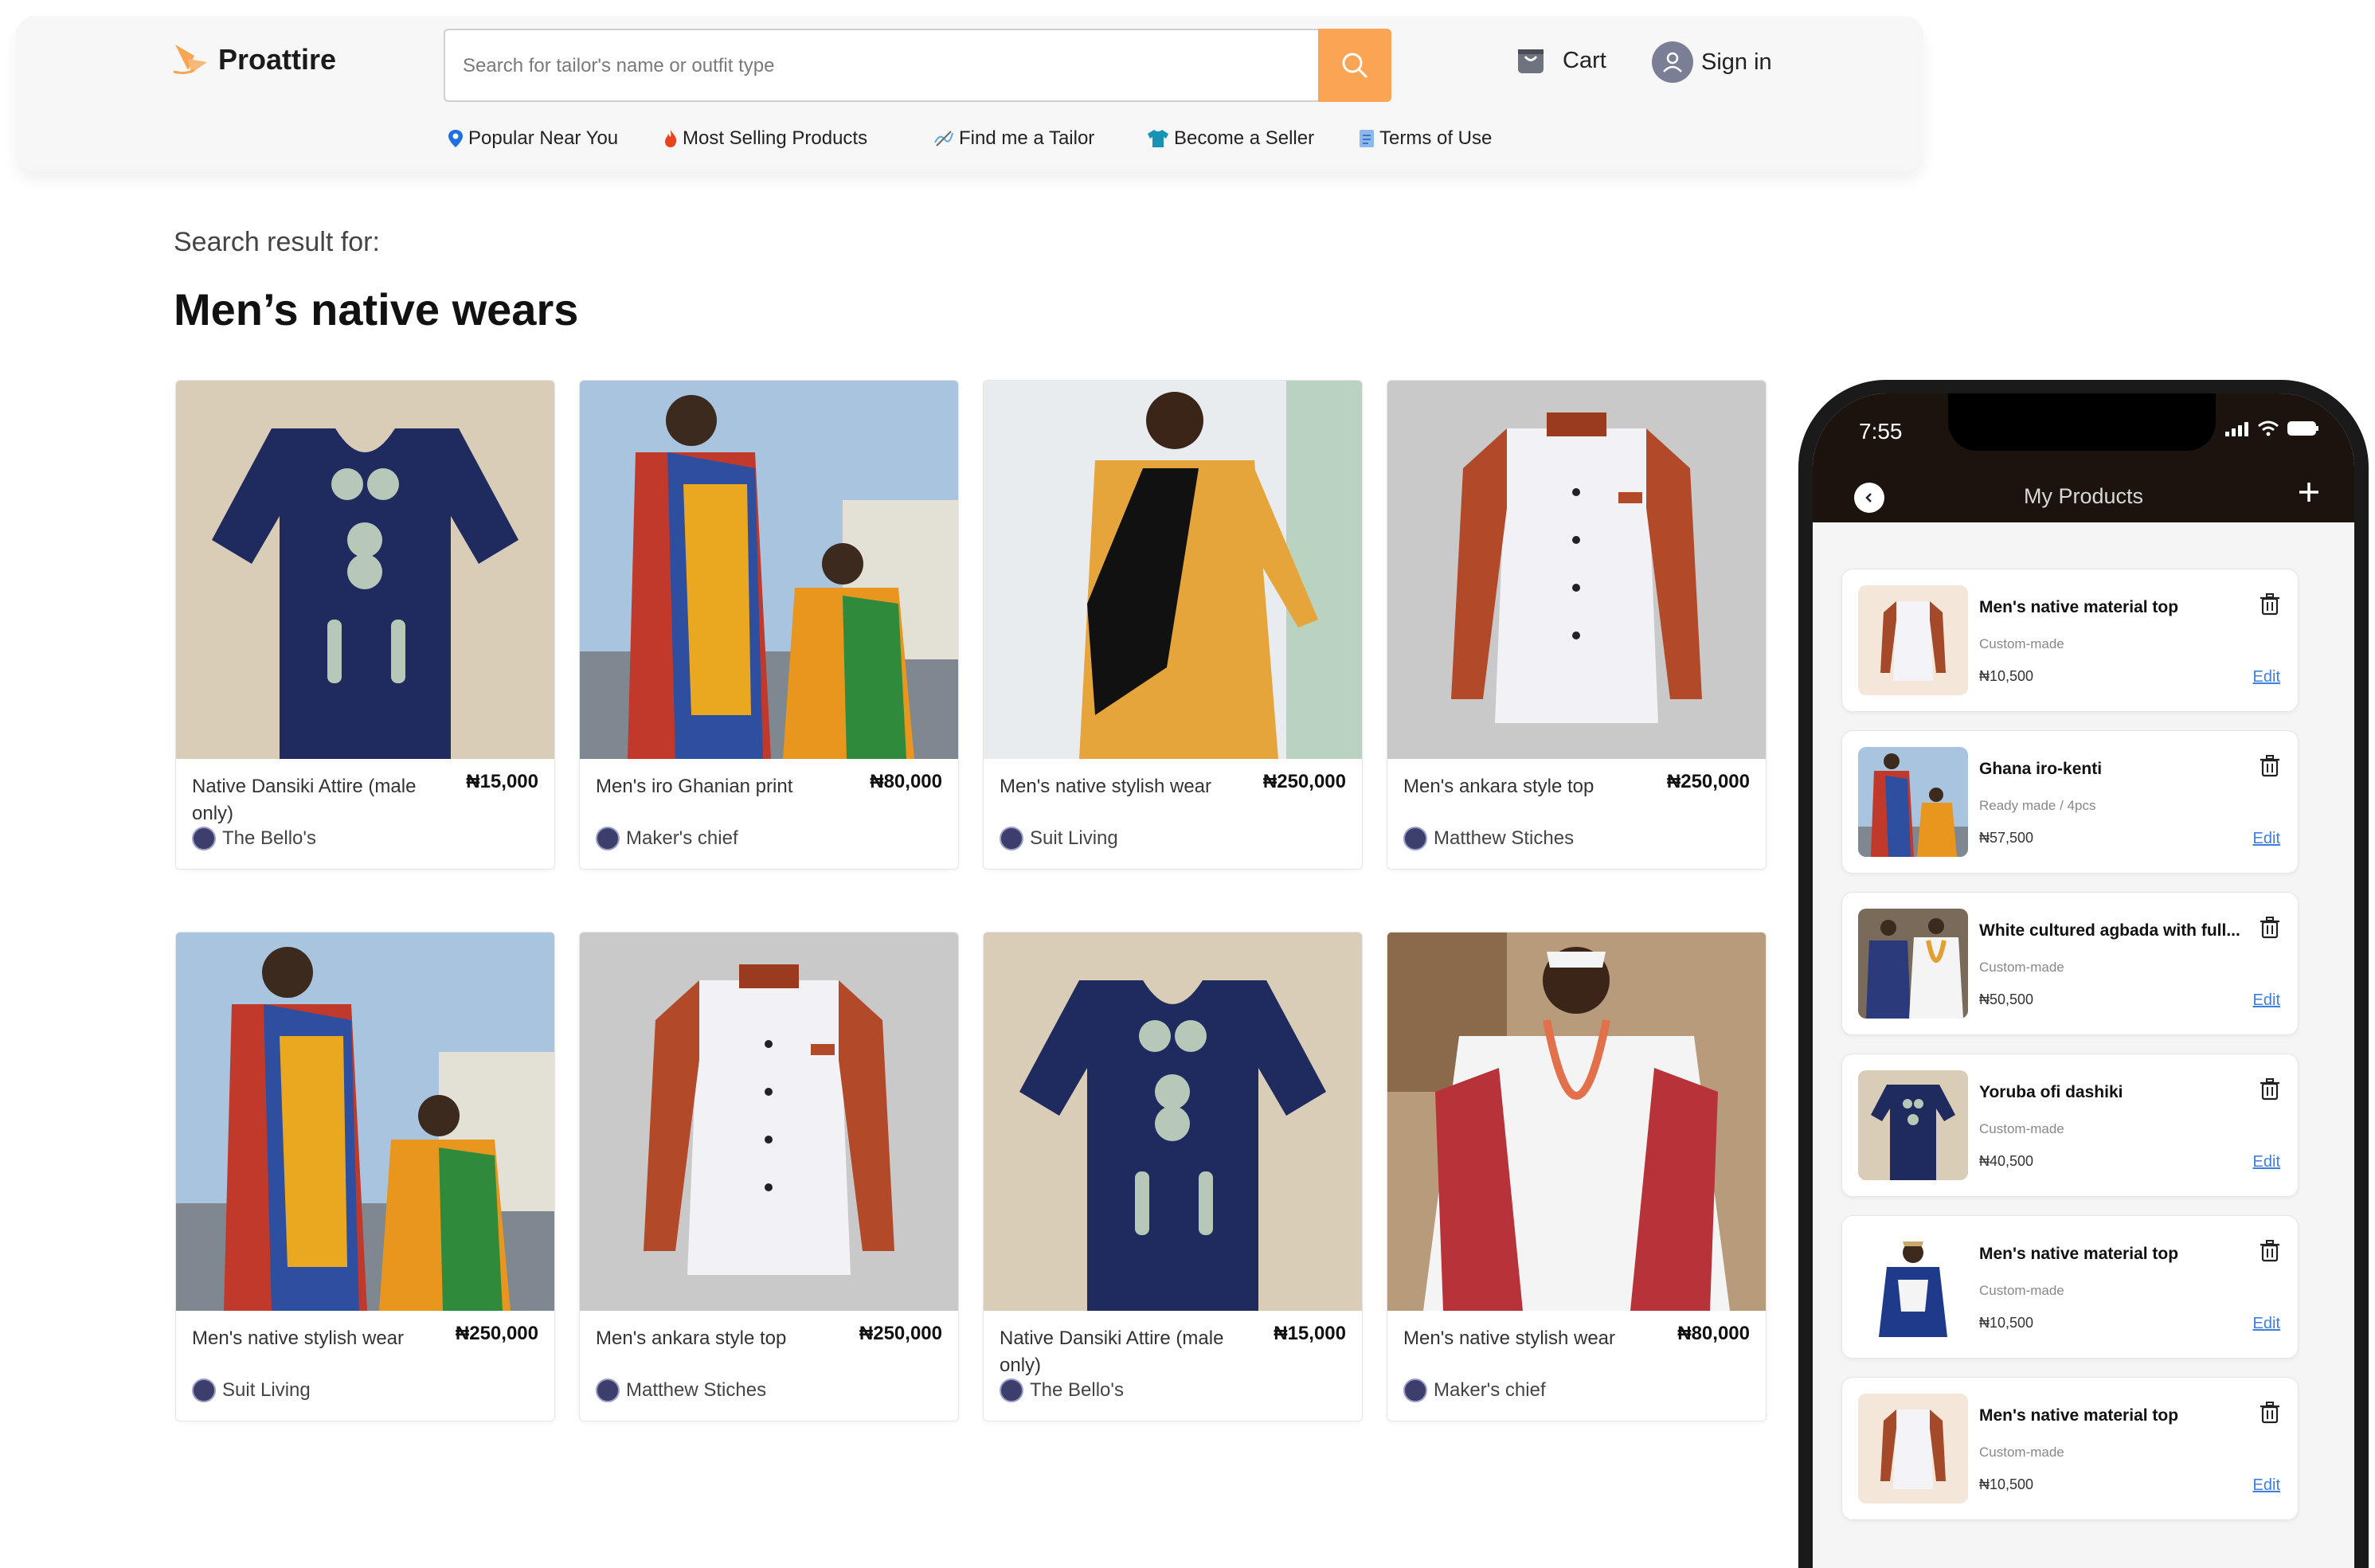 The width and height of the screenshot is (2375, 1568). Describe the element at coordinates (277, 242) in the screenshot. I see `search-result-label: Search result for:` at that location.